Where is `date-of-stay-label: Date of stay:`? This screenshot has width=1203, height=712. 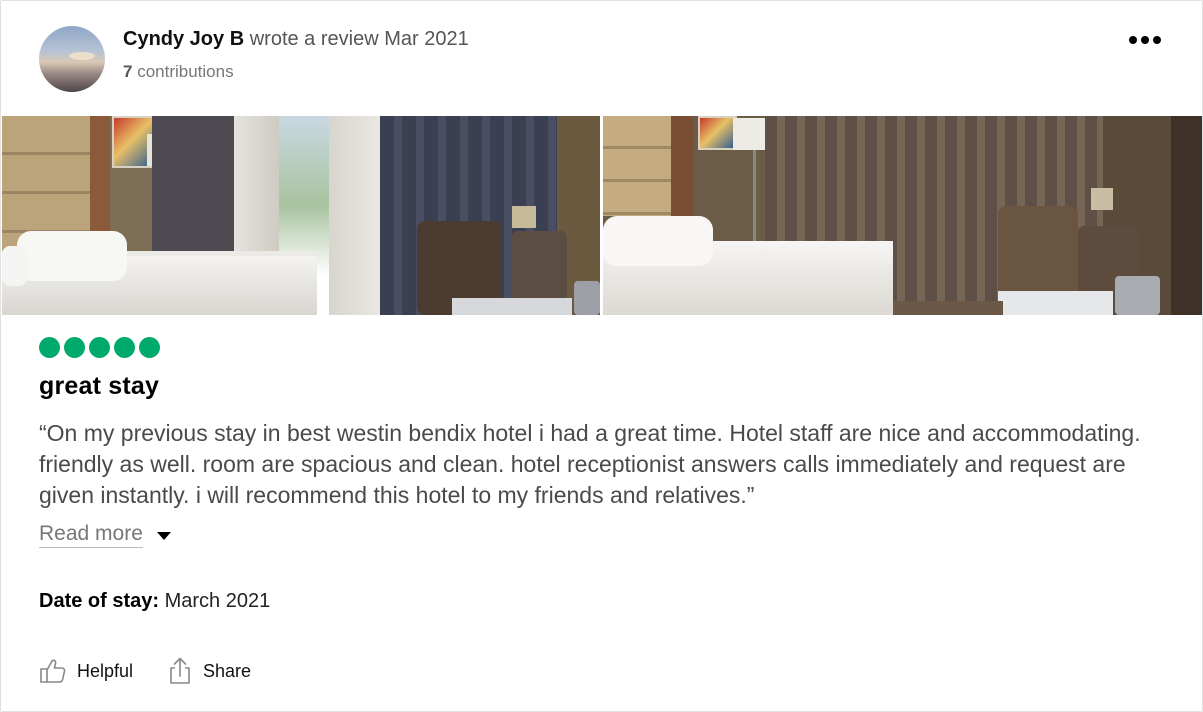
date-of-stay-label: Date of stay: is located at coordinates (99, 601).